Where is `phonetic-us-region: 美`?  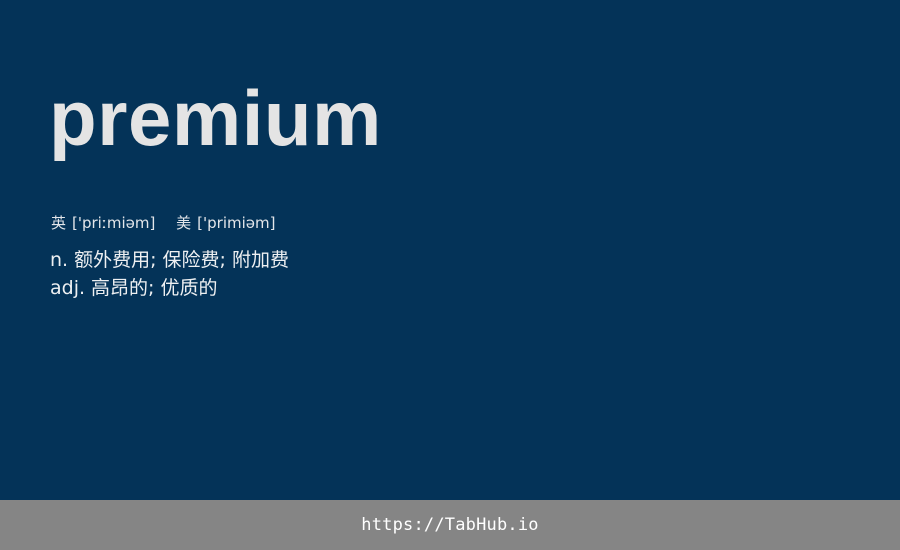 phonetic-us-region: 美 is located at coordinates (184, 223).